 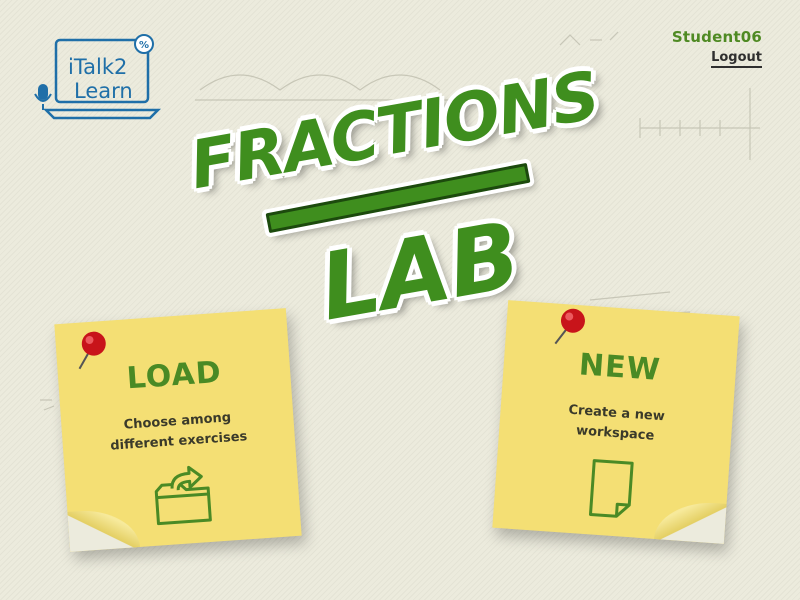 I want to click on title-word-fractions: FRACTIONS, so click(x=394, y=130).